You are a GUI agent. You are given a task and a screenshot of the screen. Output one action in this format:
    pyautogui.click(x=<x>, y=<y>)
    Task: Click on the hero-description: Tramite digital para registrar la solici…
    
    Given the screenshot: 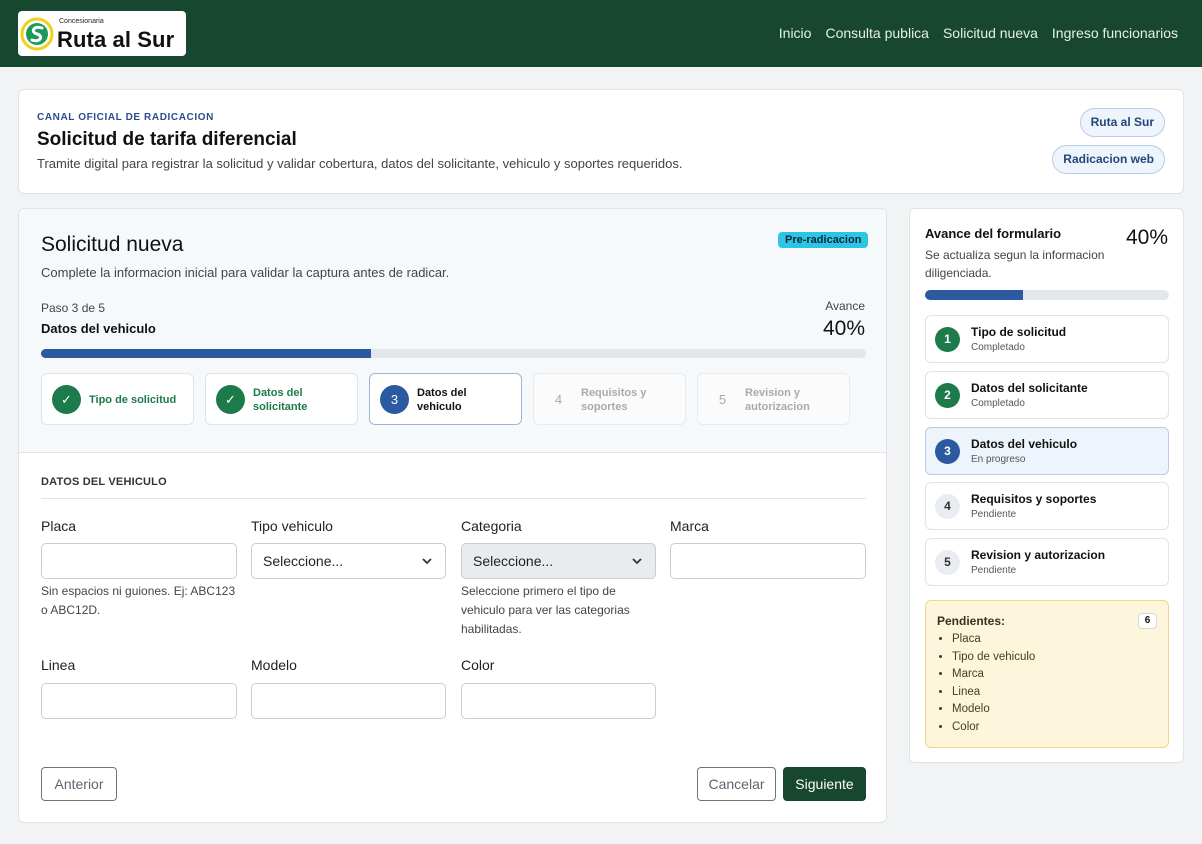 What is the action you would take?
    pyautogui.click(x=360, y=163)
    